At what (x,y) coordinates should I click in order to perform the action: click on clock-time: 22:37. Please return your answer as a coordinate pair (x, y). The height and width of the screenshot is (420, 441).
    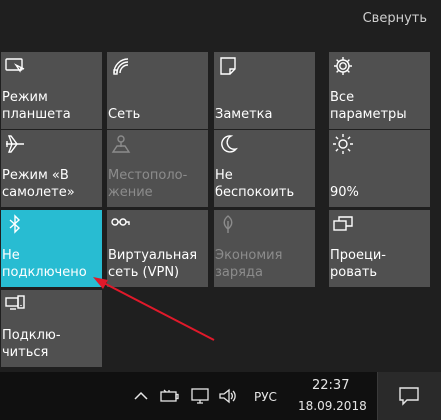
    Looking at the image, I should click on (330, 385).